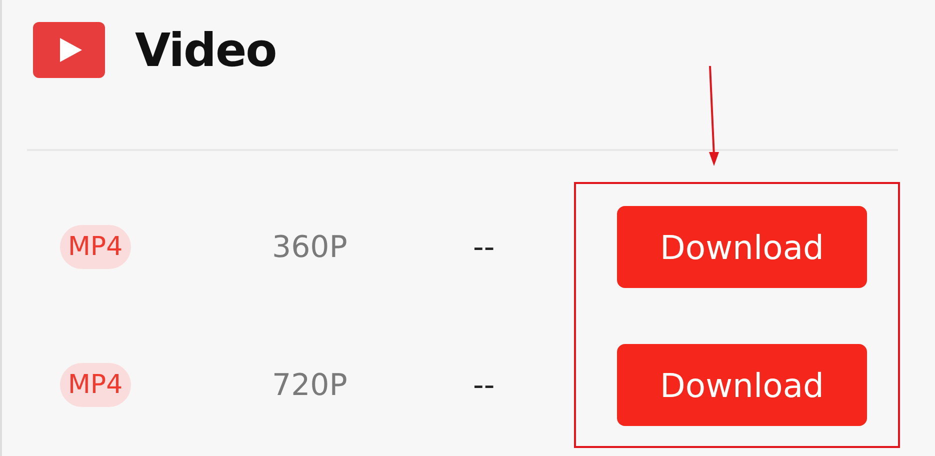 Image resolution: width=935 pixels, height=456 pixels. Describe the element at coordinates (310, 247) in the screenshot. I see `quality-label: 360P` at that location.